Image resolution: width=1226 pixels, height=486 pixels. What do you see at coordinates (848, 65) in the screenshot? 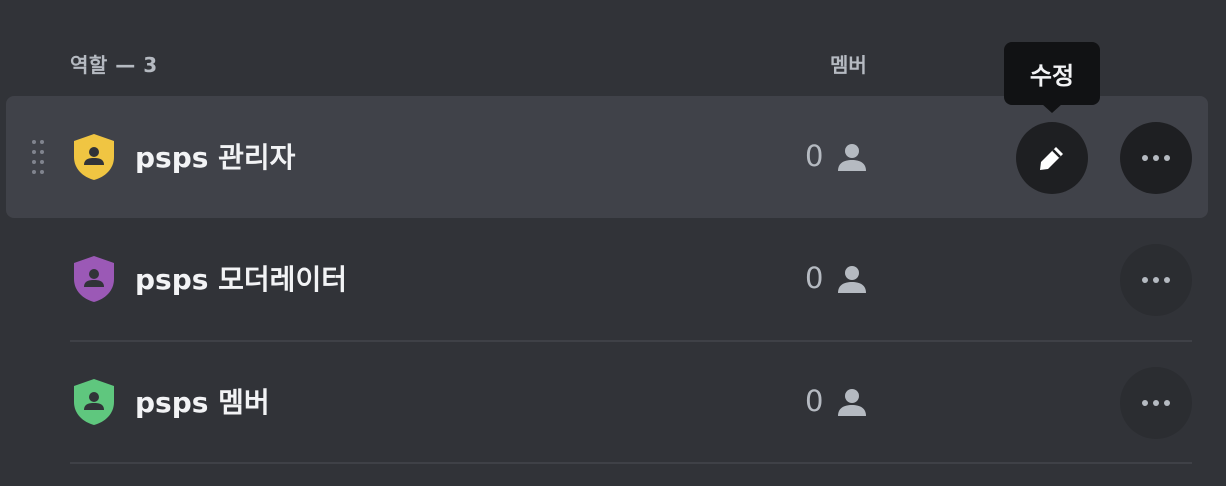
I see `members-column-heading: 멤버` at bounding box center [848, 65].